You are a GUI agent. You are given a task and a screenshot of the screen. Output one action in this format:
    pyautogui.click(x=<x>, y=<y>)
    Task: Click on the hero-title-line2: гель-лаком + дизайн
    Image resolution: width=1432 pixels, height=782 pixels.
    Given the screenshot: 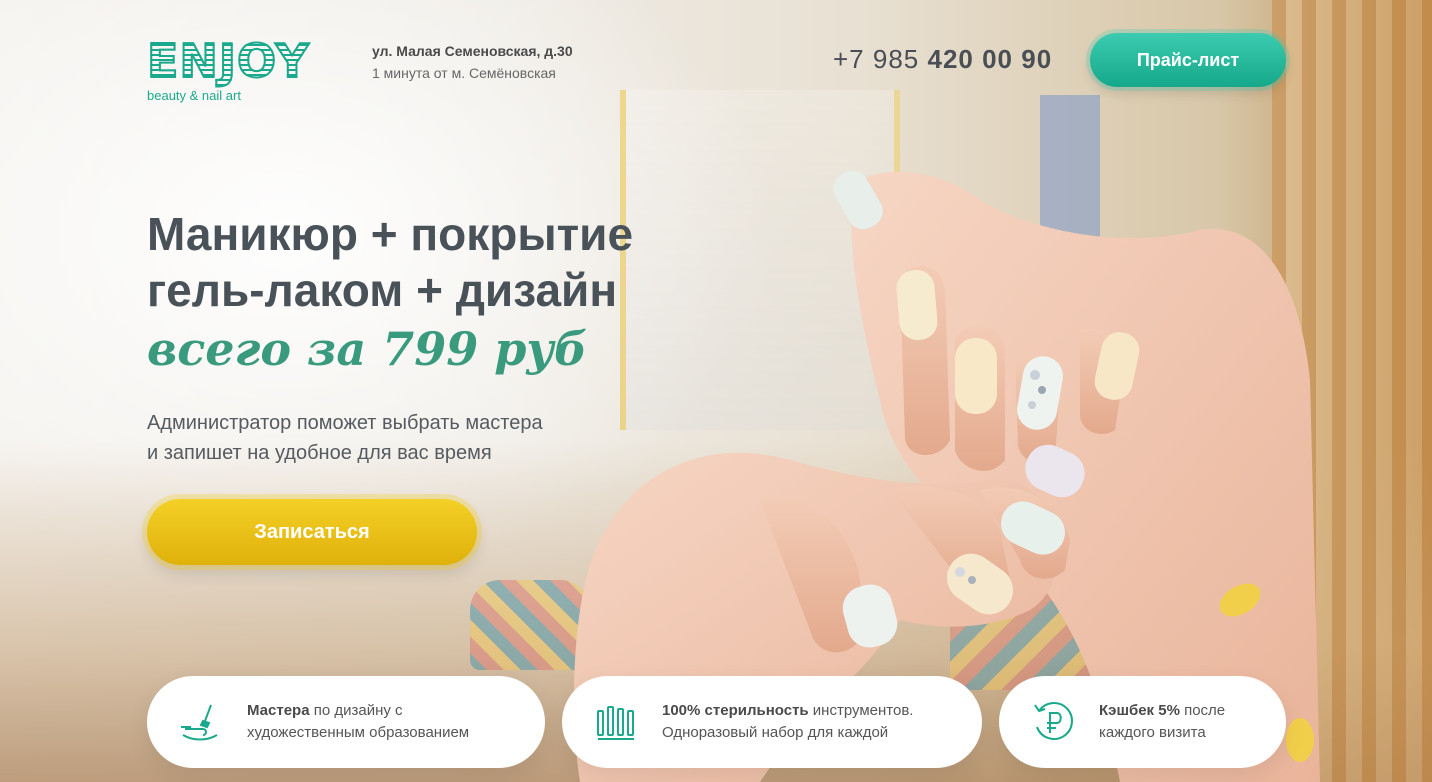 What is the action you would take?
    pyautogui.click(x=382, y=290)
    